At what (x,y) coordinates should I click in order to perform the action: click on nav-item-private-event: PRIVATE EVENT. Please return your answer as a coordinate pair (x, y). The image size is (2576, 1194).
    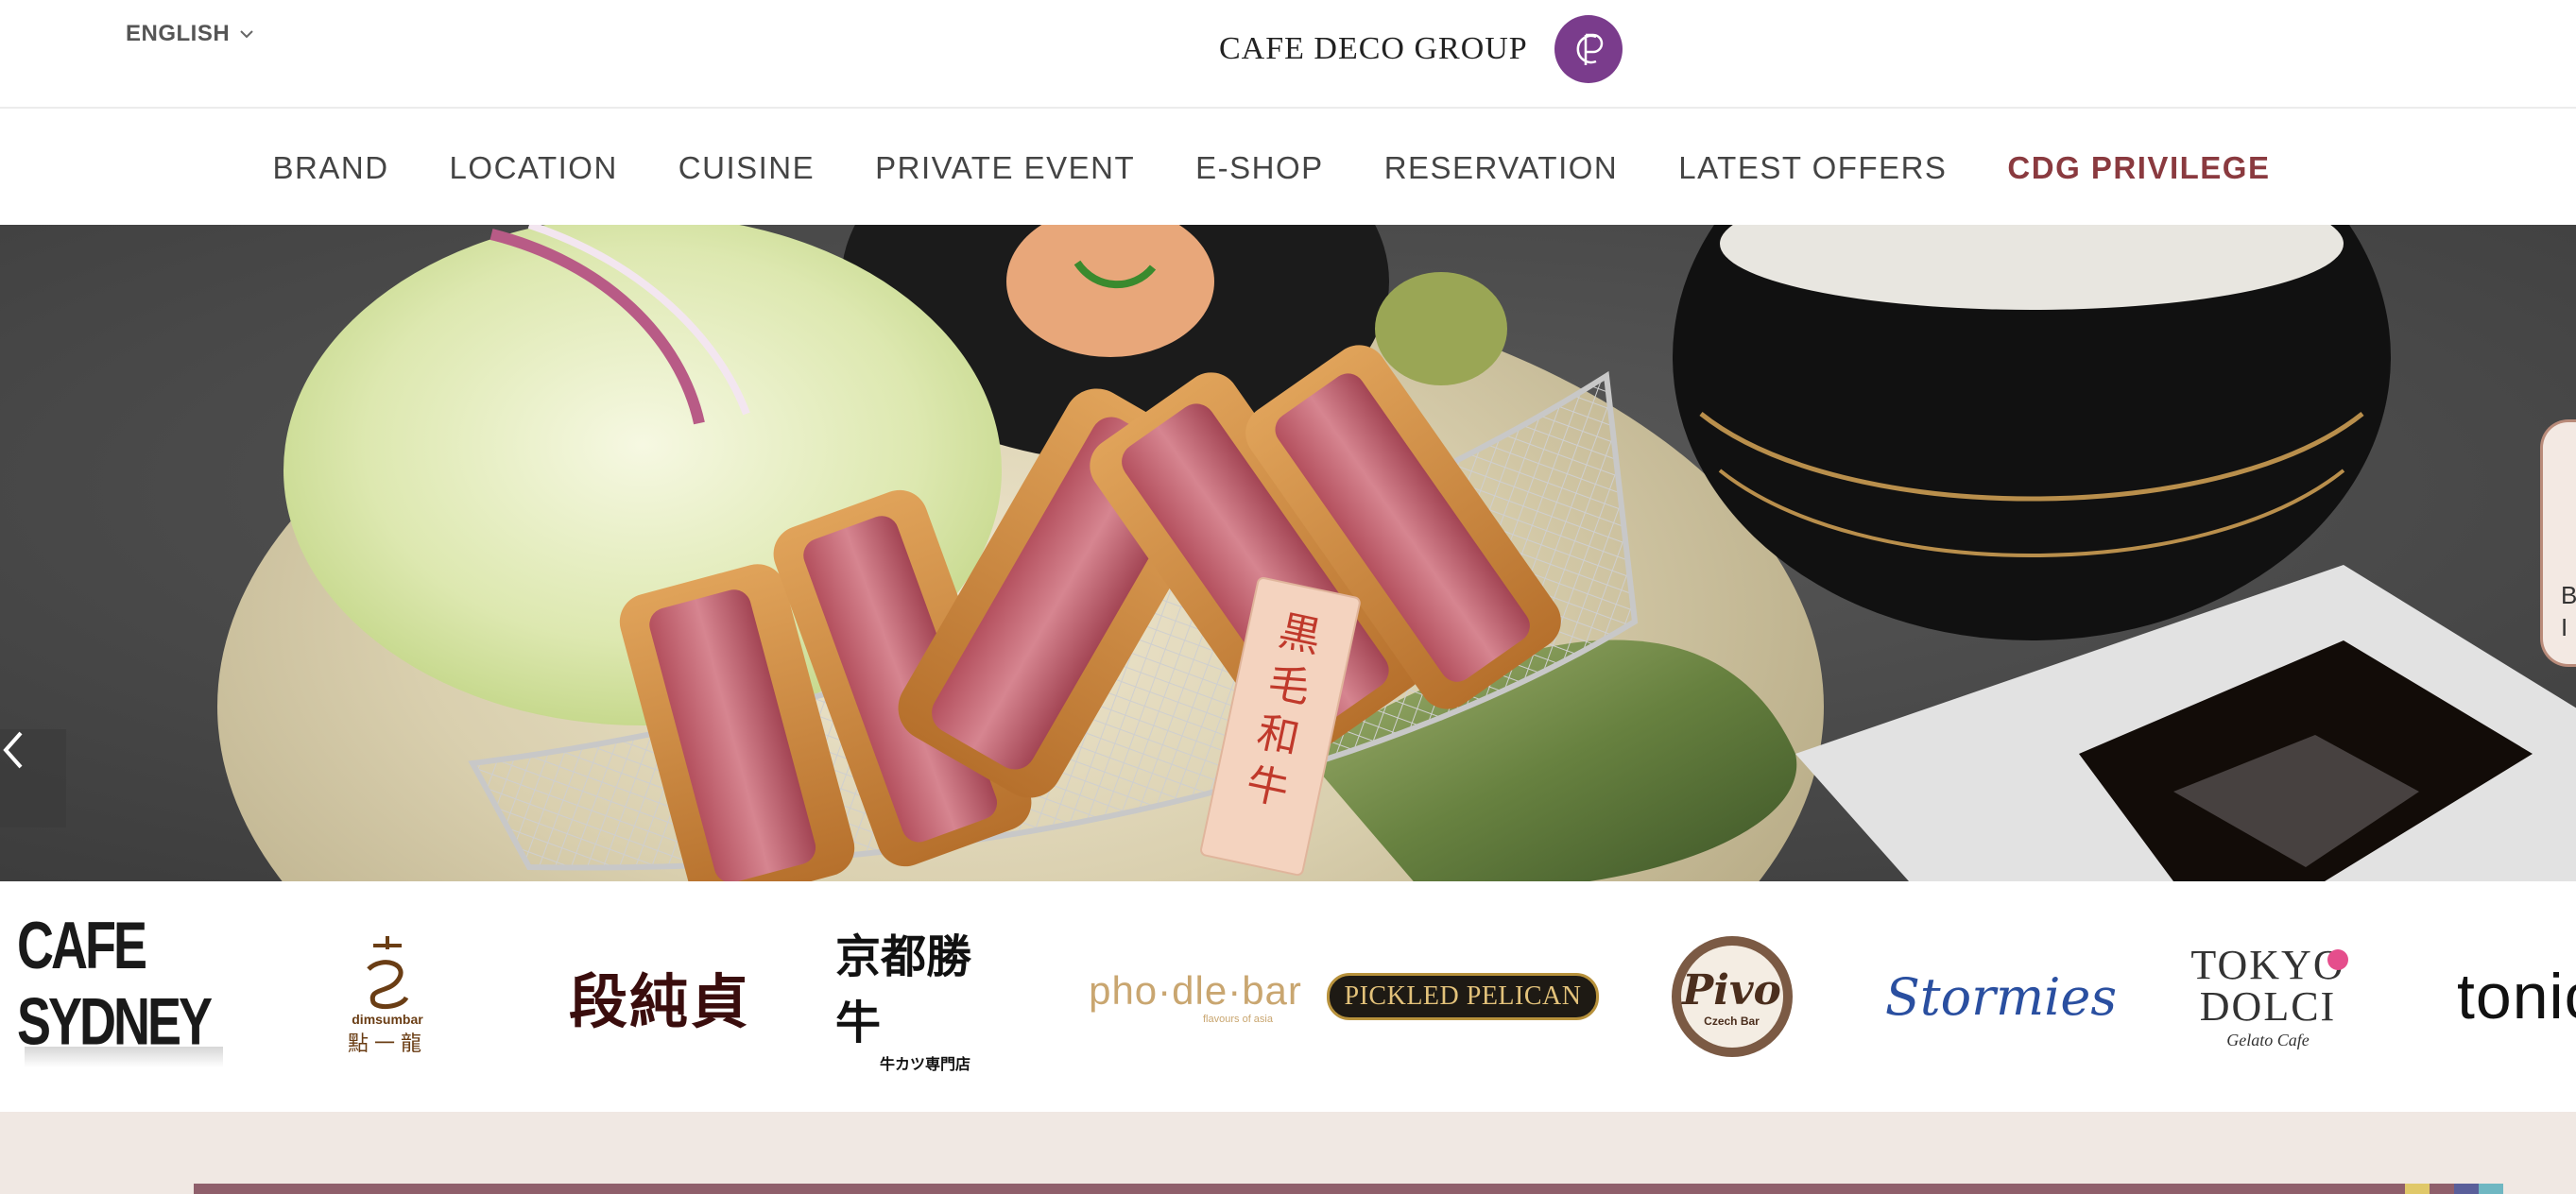
    Looking at the image, I should click on (1005, 168).